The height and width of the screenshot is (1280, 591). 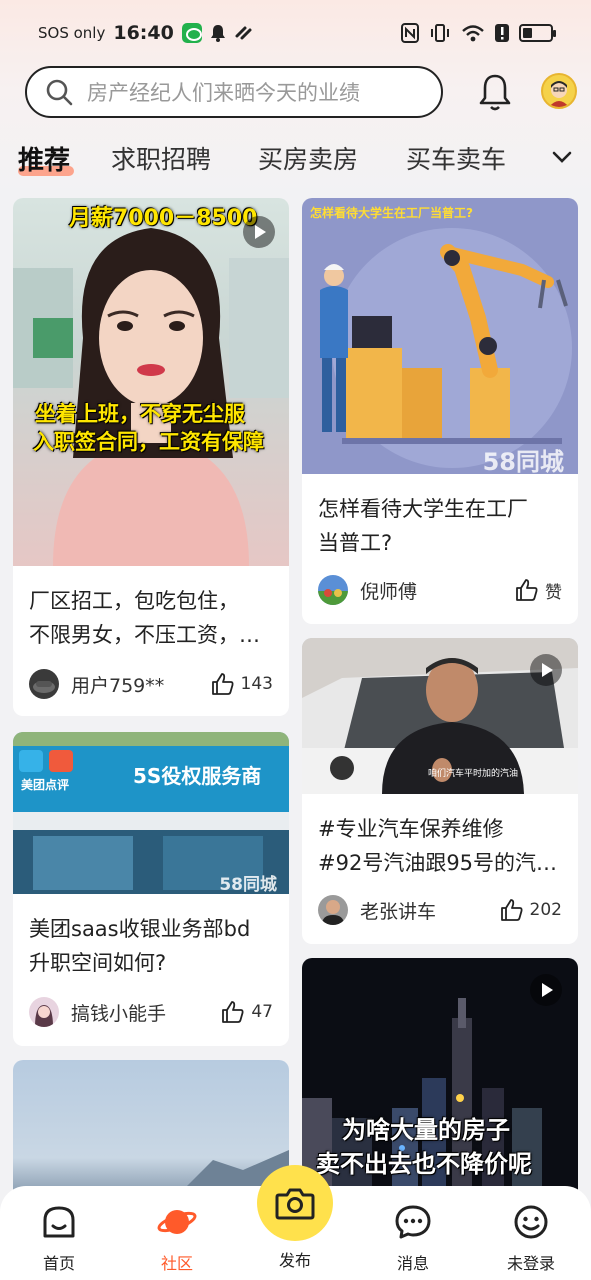 I want to click on carrier-text: SOS only, so click(x=72, y=33).